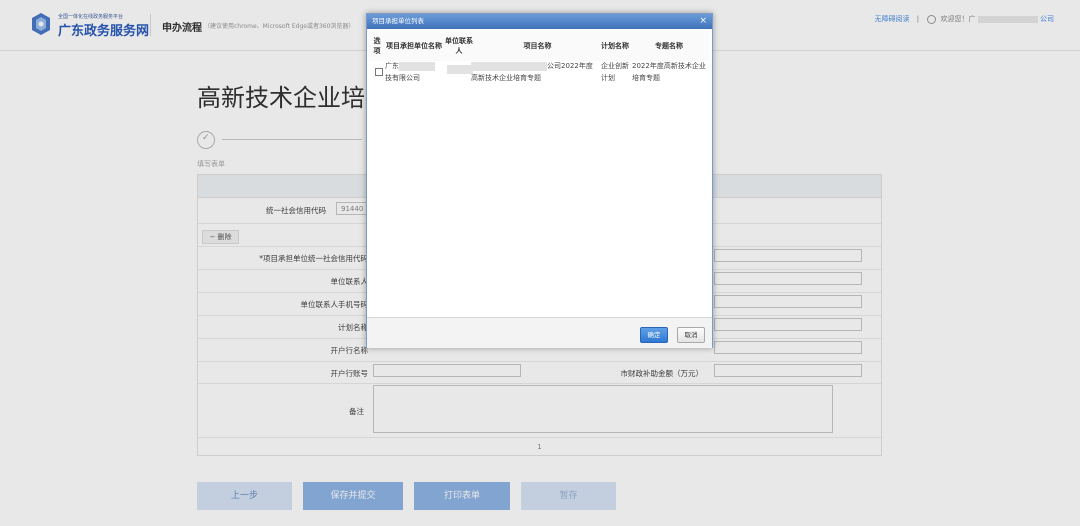  Describe the element at coordinates (570, 66) in the screenshot. I see `project-name-suffix: 公司2022年度` at that location.